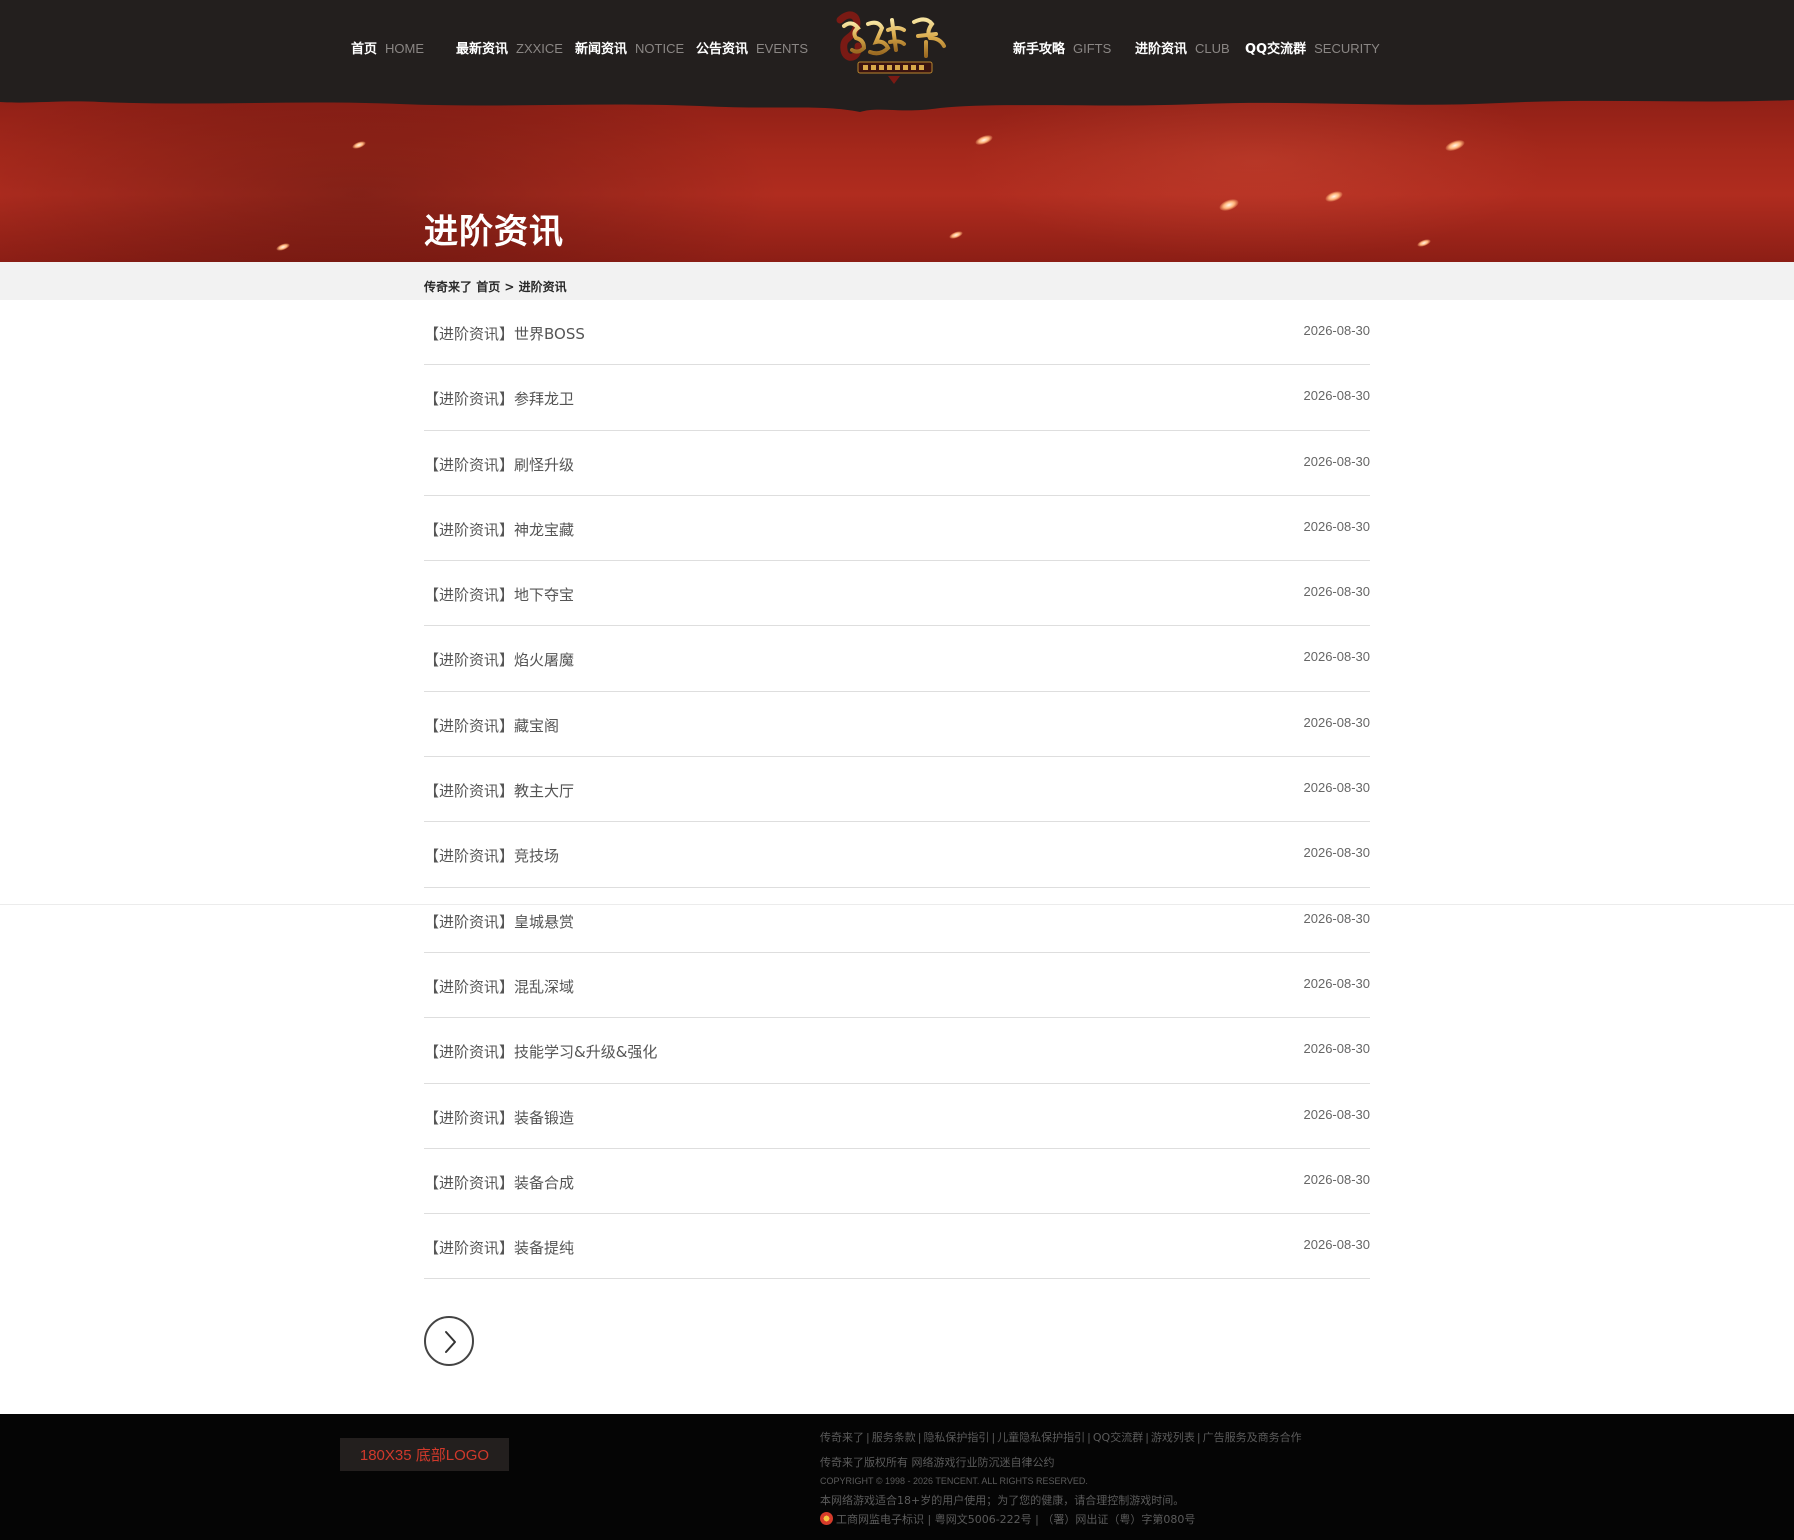  I want to click on article-title: 【进阶资讯】参拜龙卫, so click(499, 399).